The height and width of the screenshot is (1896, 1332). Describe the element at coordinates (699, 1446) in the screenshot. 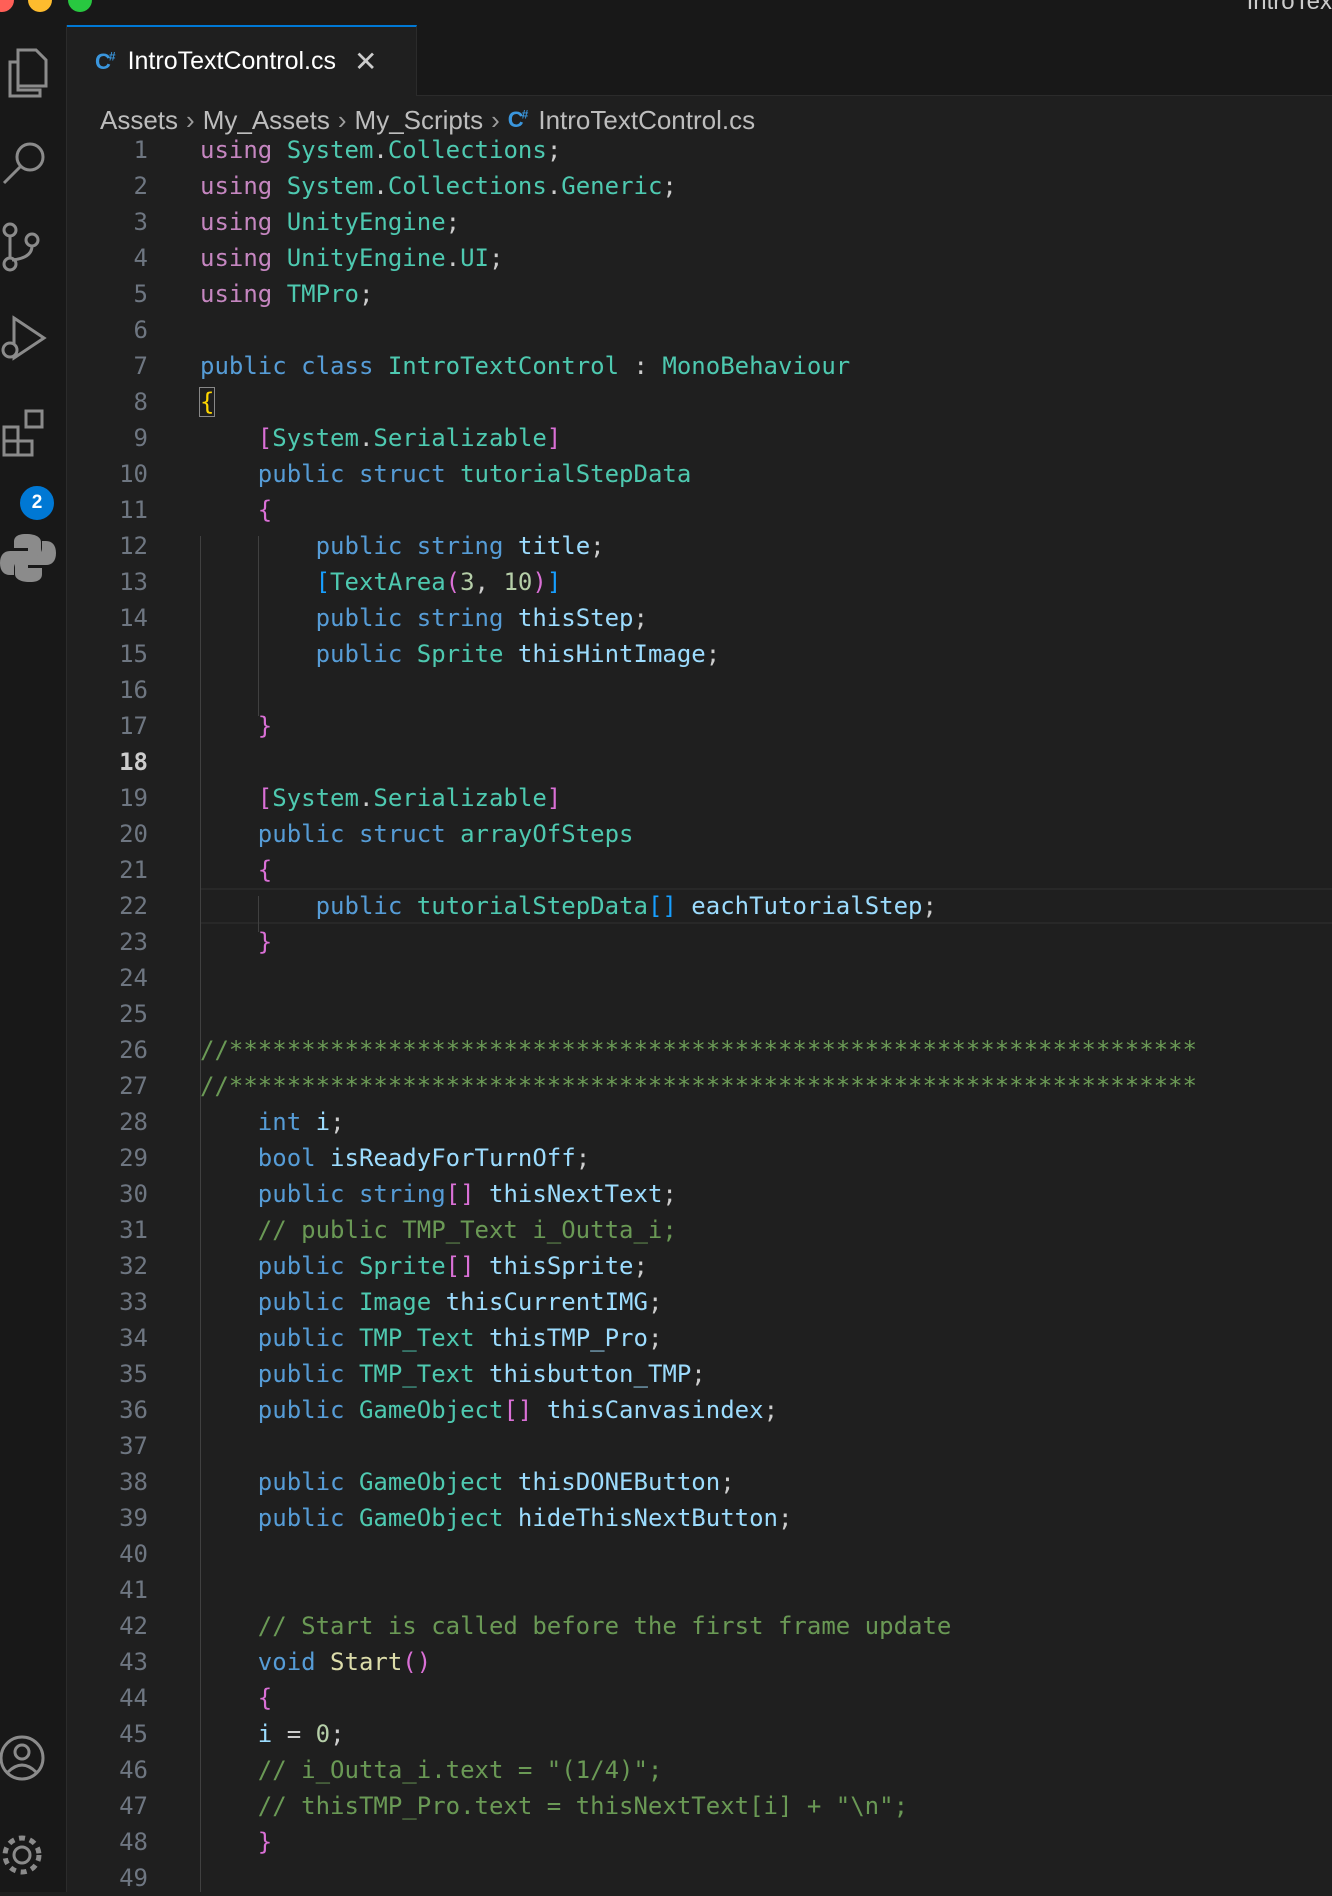

I see `code-line: 37` at that location.